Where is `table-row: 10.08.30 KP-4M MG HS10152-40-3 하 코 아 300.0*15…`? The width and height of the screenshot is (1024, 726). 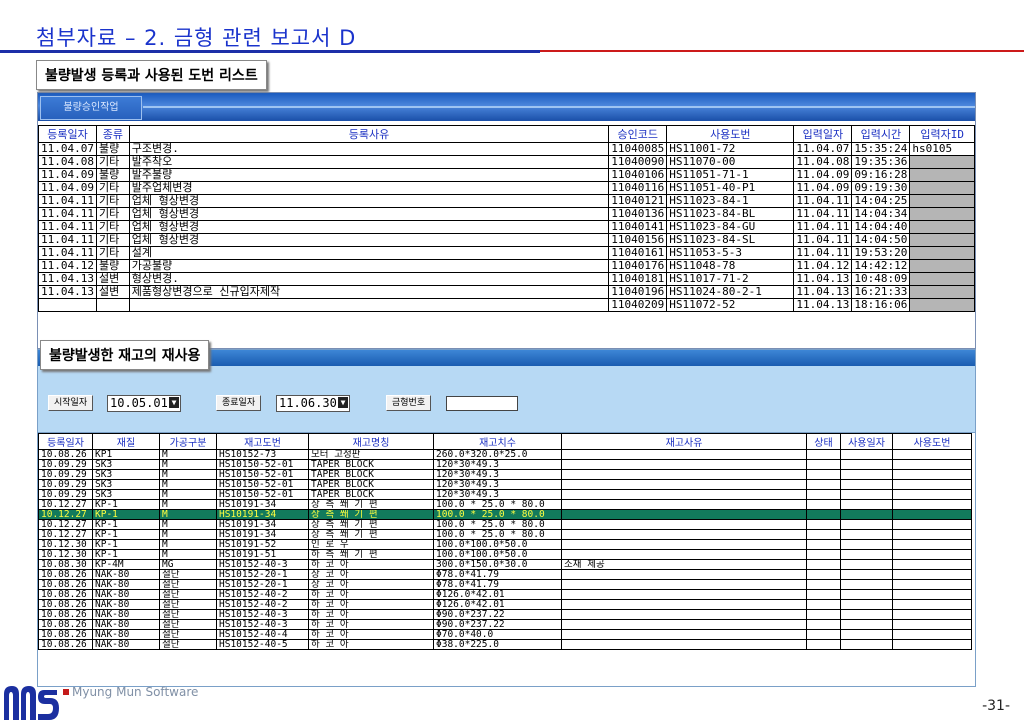
table-row: 10.08.30 KP-4M MG HS10152-40-3 하 코 아 300.0*15… is located at coordinates (505, 564).